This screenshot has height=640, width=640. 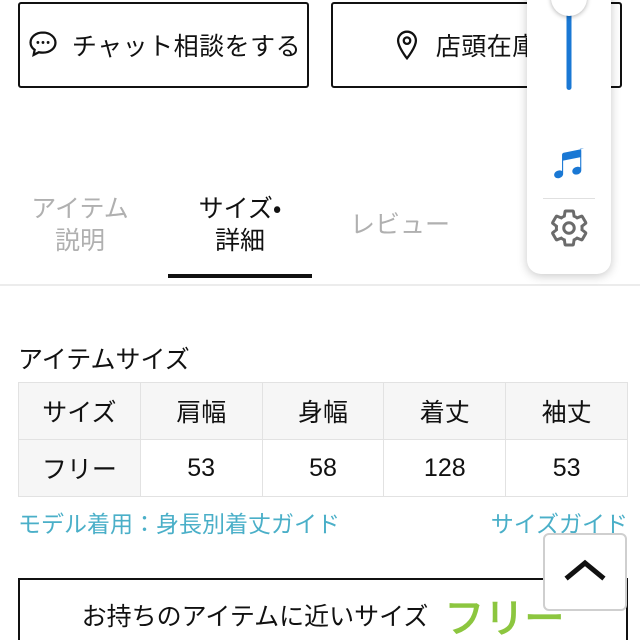 I want to click on table-header-size: サイズ, so click(x=79, y=411).